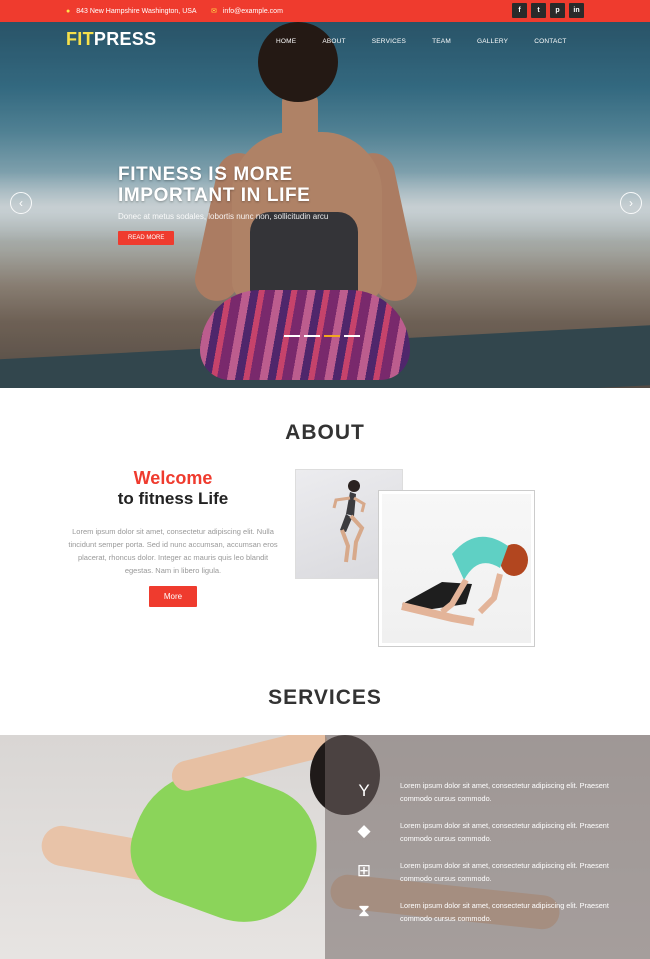  Describe the element at coordinates (550, 41) in the screenshot. I see `nav-item-contact: CONTACT` at that location.